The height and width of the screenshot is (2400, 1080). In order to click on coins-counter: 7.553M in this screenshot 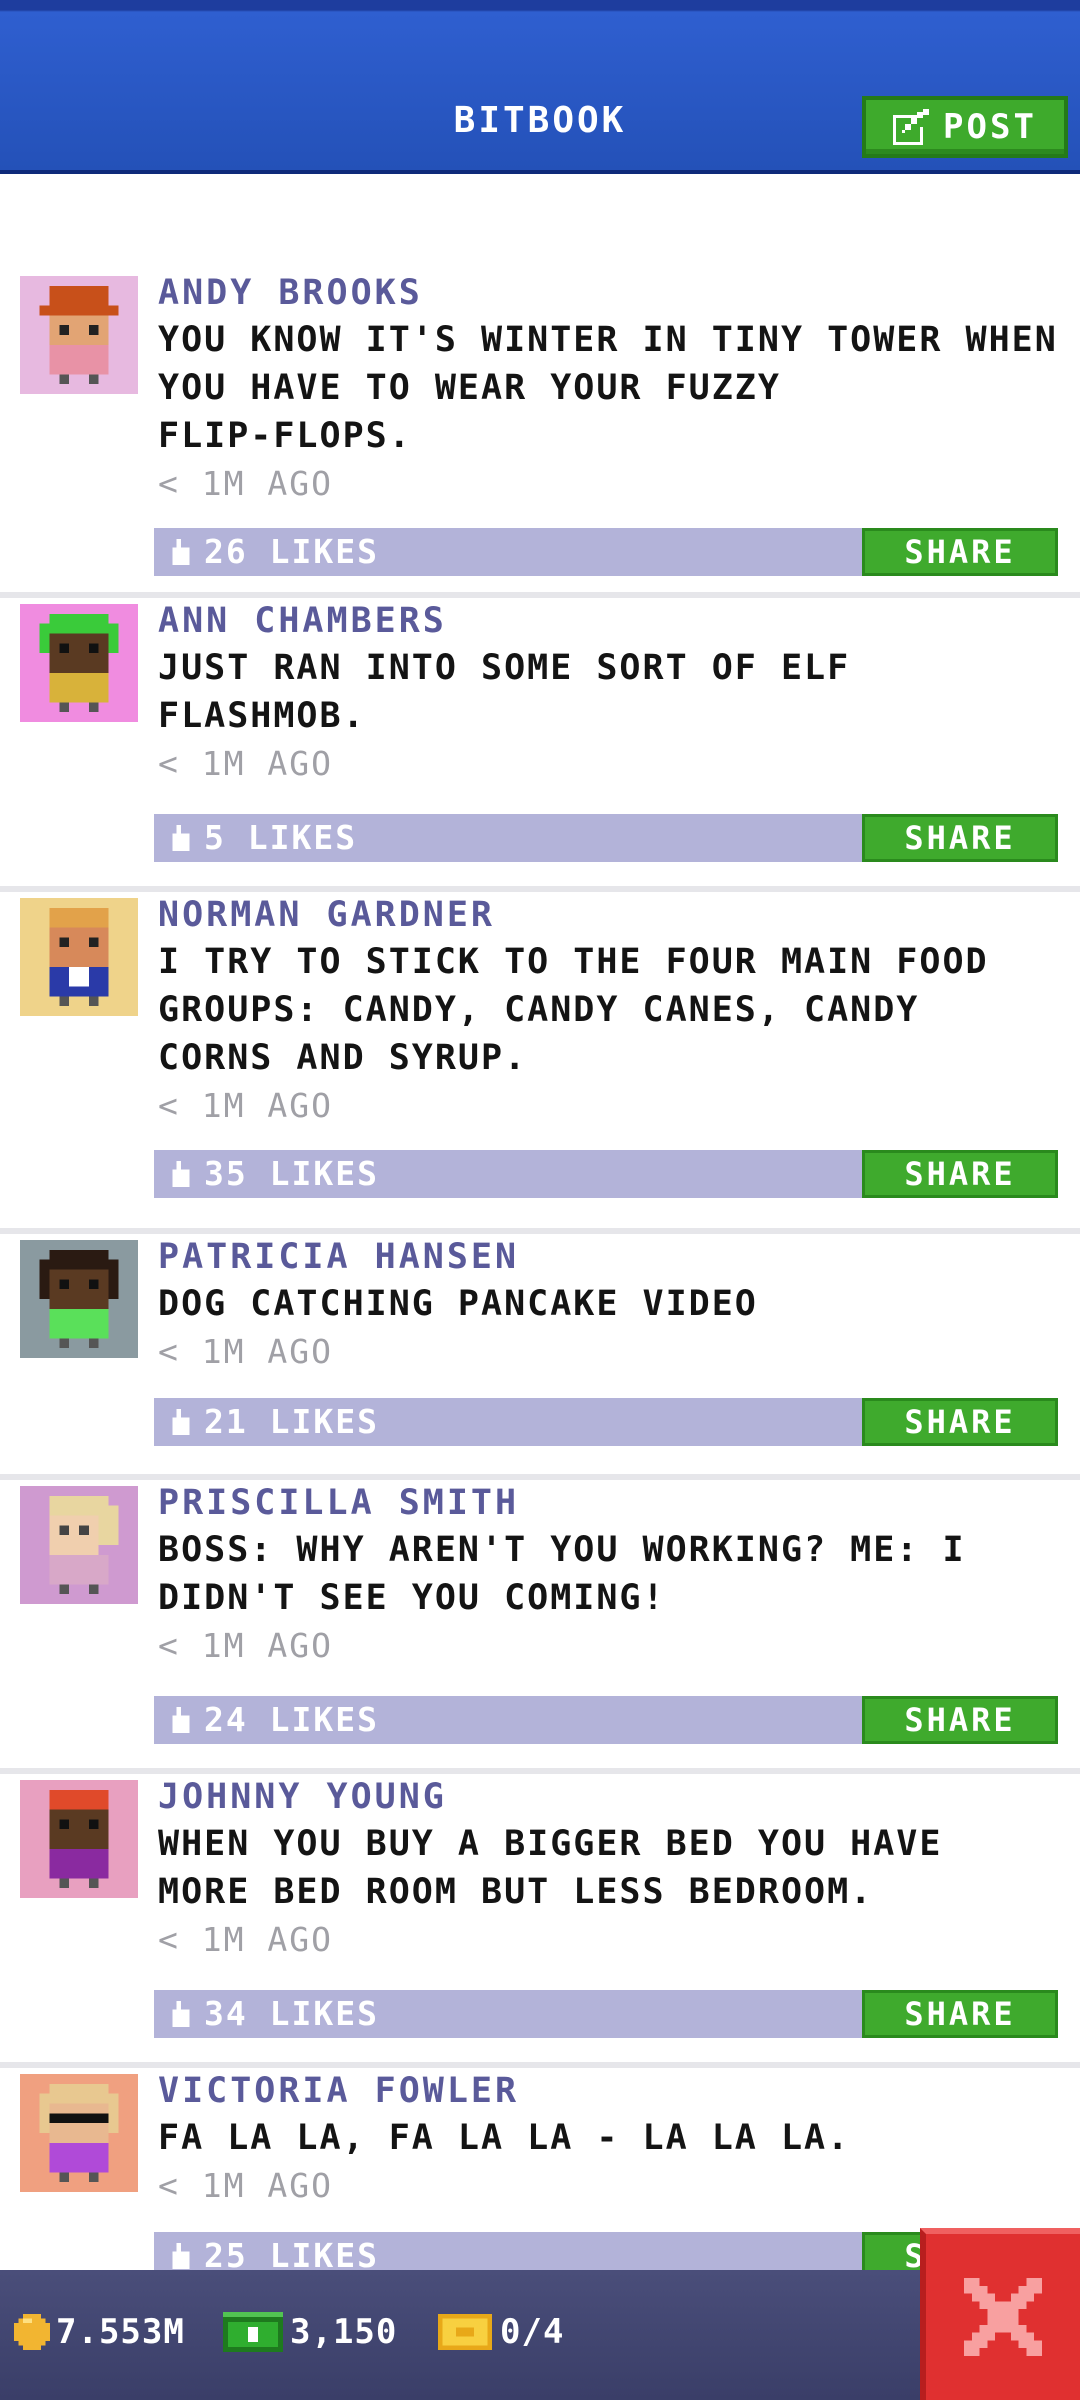, I will do `click(99, 2332)`.